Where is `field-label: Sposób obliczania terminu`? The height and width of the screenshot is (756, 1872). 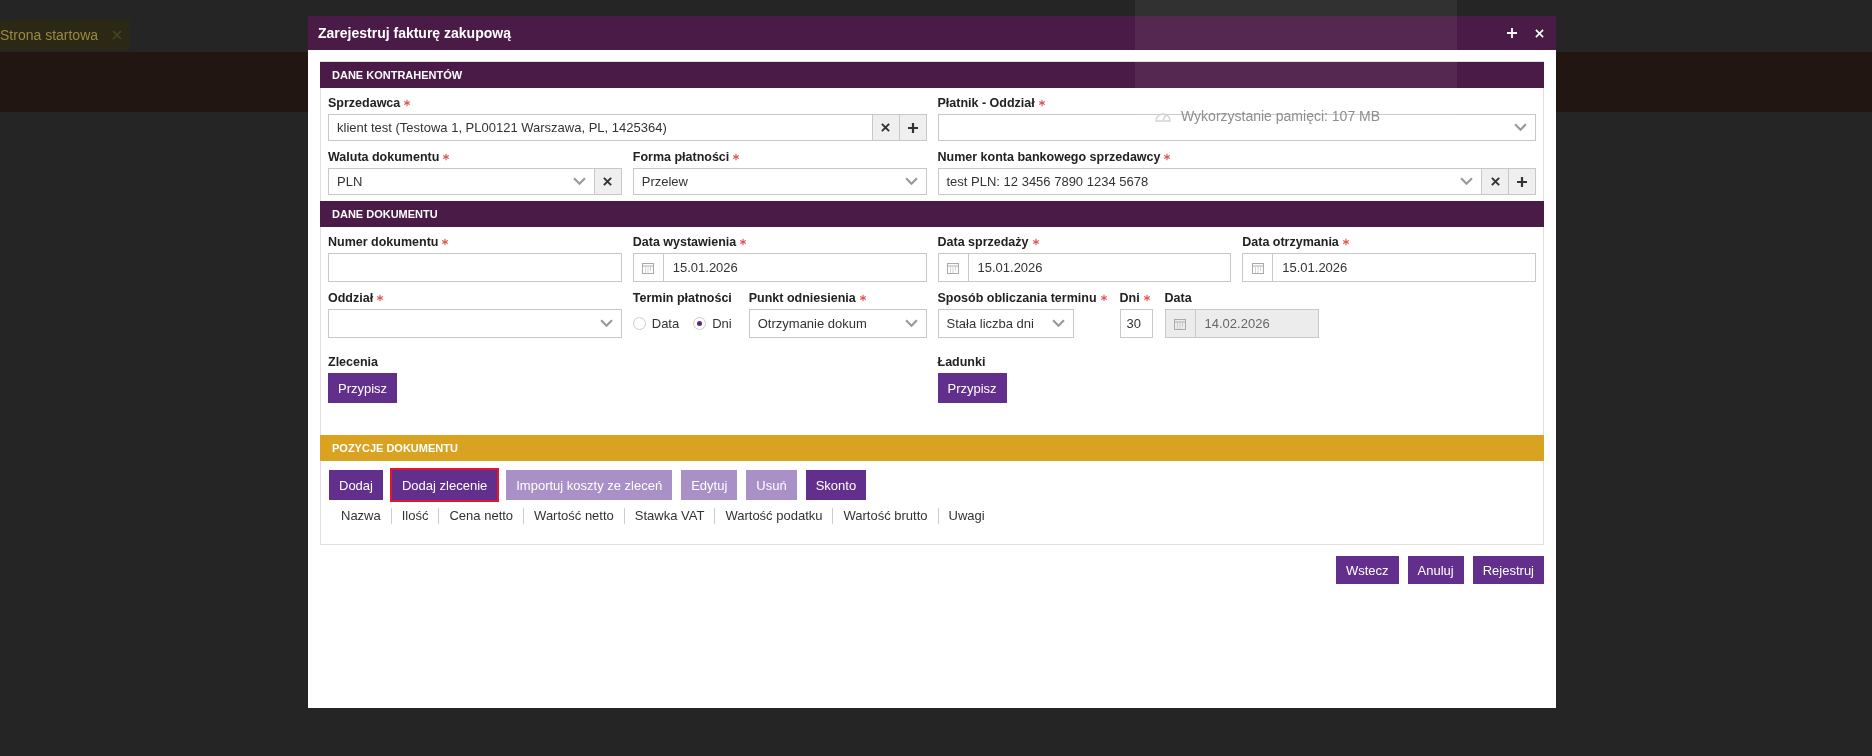
field-label: Sposób obliczania terminu is located at coordinates (1017, 298).